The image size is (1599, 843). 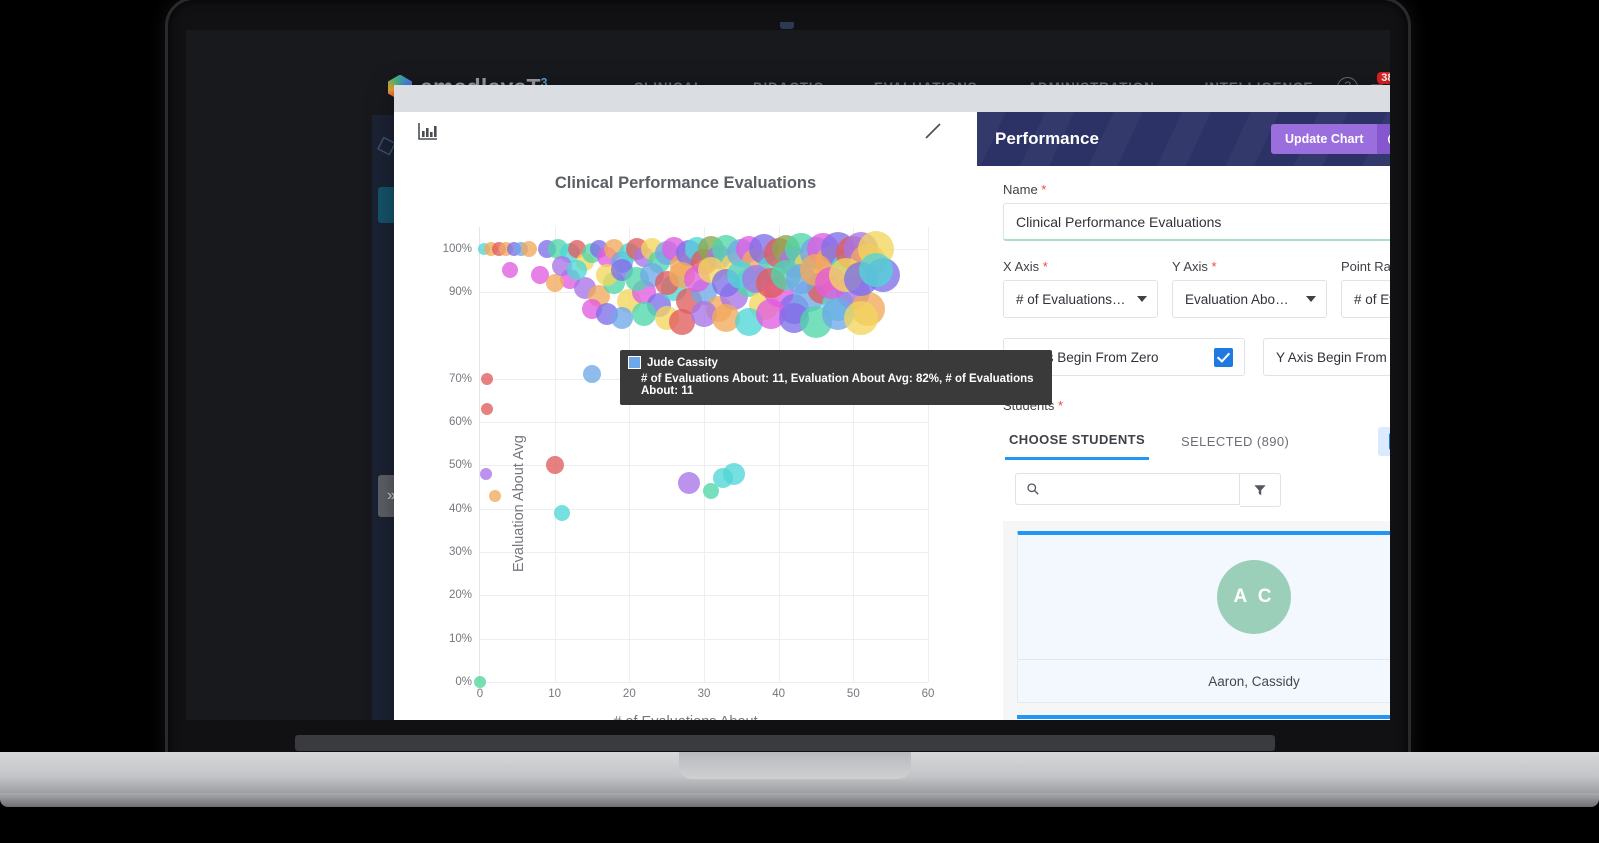 I want to click on select-all-checkbox, so click(x=1389, y=441).